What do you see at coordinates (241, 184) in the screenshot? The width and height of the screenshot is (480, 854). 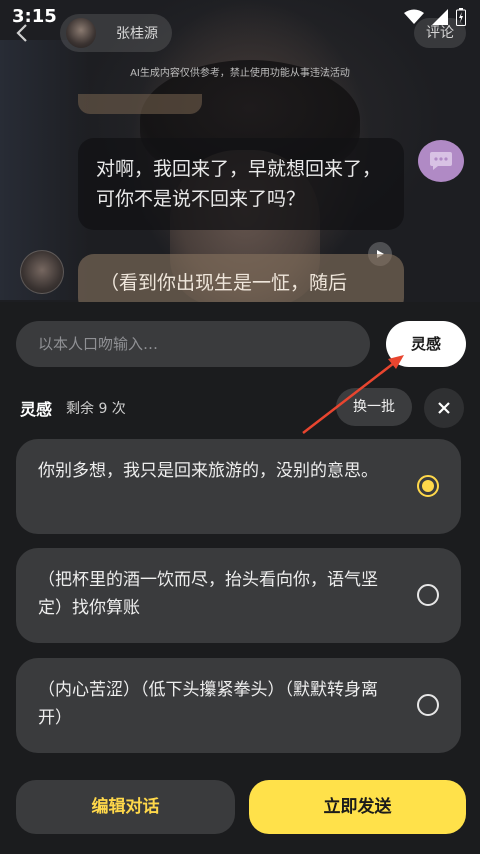 I see `chat-bubble-character: 对啊，我回来了，早就想回来了，可你不是说不回来了吗？` at bounding box center [241, 184].